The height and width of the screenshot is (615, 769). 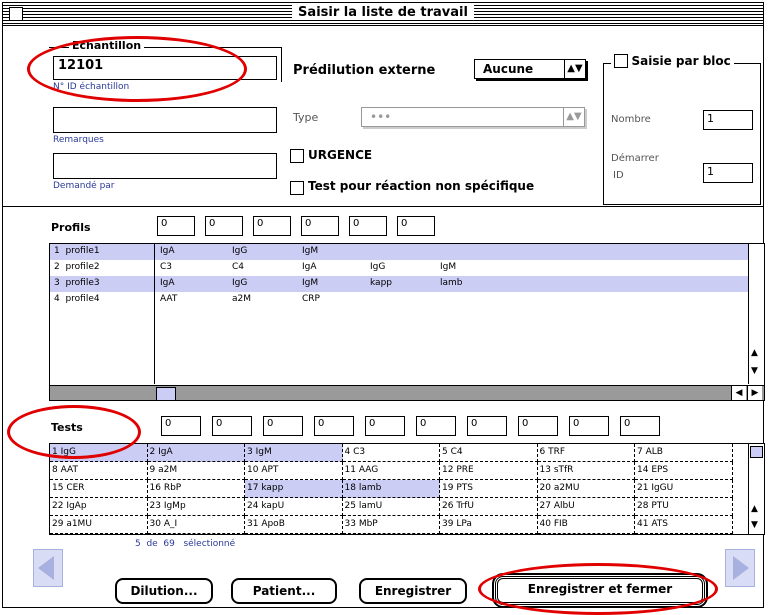 What do you see at coordinates (99, 507) in the screenshot?
I see `test-cell: 22 IgAp` at bounding box center [99, 507].